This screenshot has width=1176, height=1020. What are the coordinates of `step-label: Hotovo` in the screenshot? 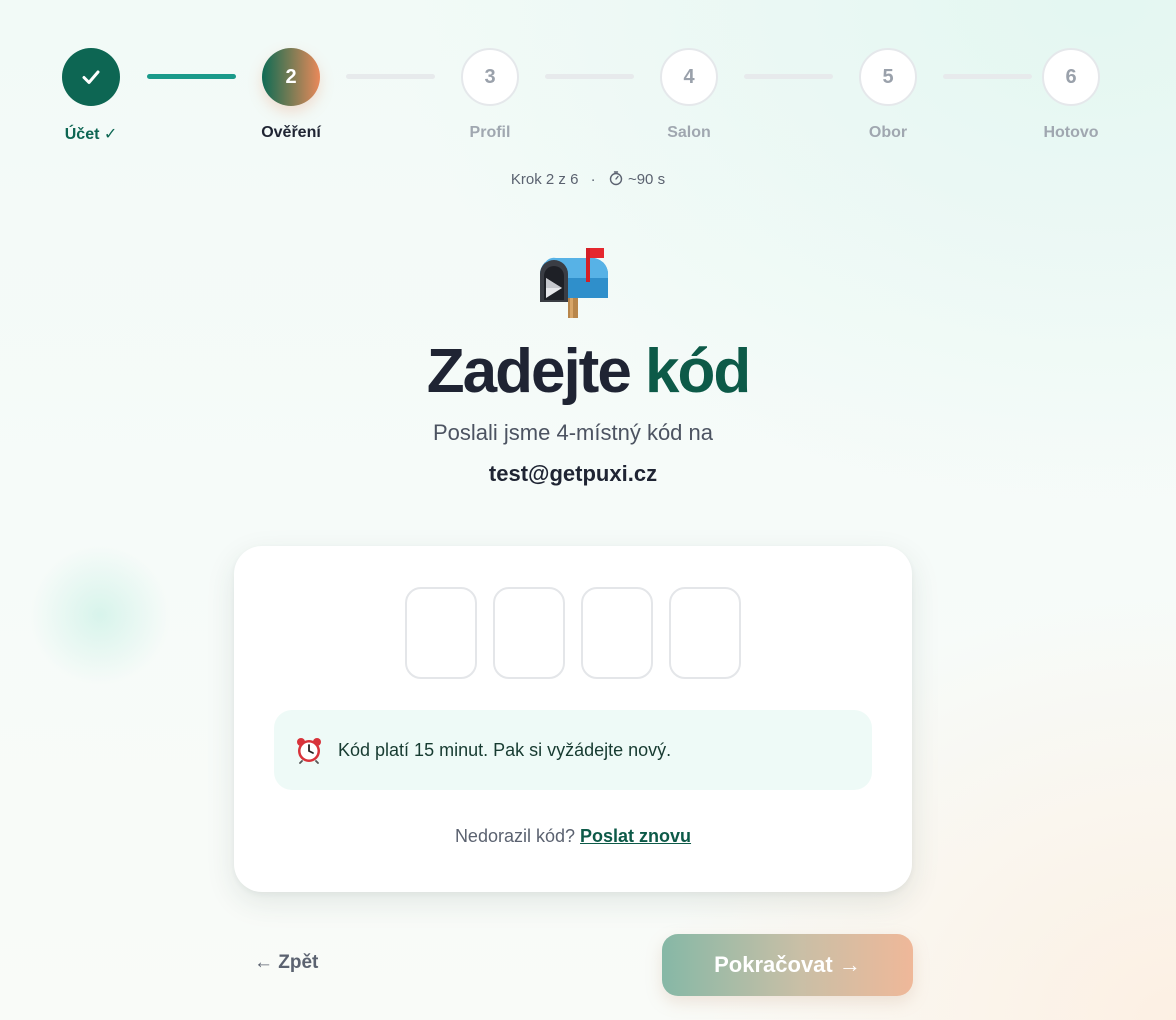 It's located at (1071, 132).